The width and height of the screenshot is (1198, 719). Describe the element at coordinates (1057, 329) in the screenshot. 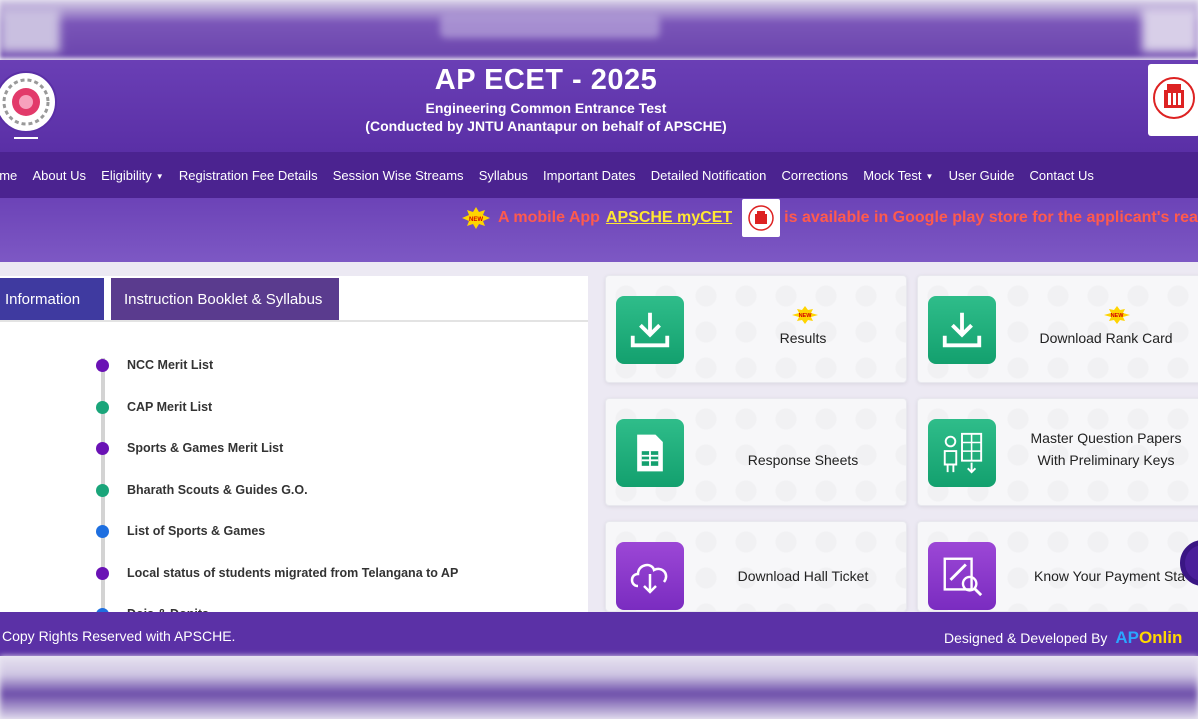

I see `download-rank-card: NEW Download Rank Card` at that location.